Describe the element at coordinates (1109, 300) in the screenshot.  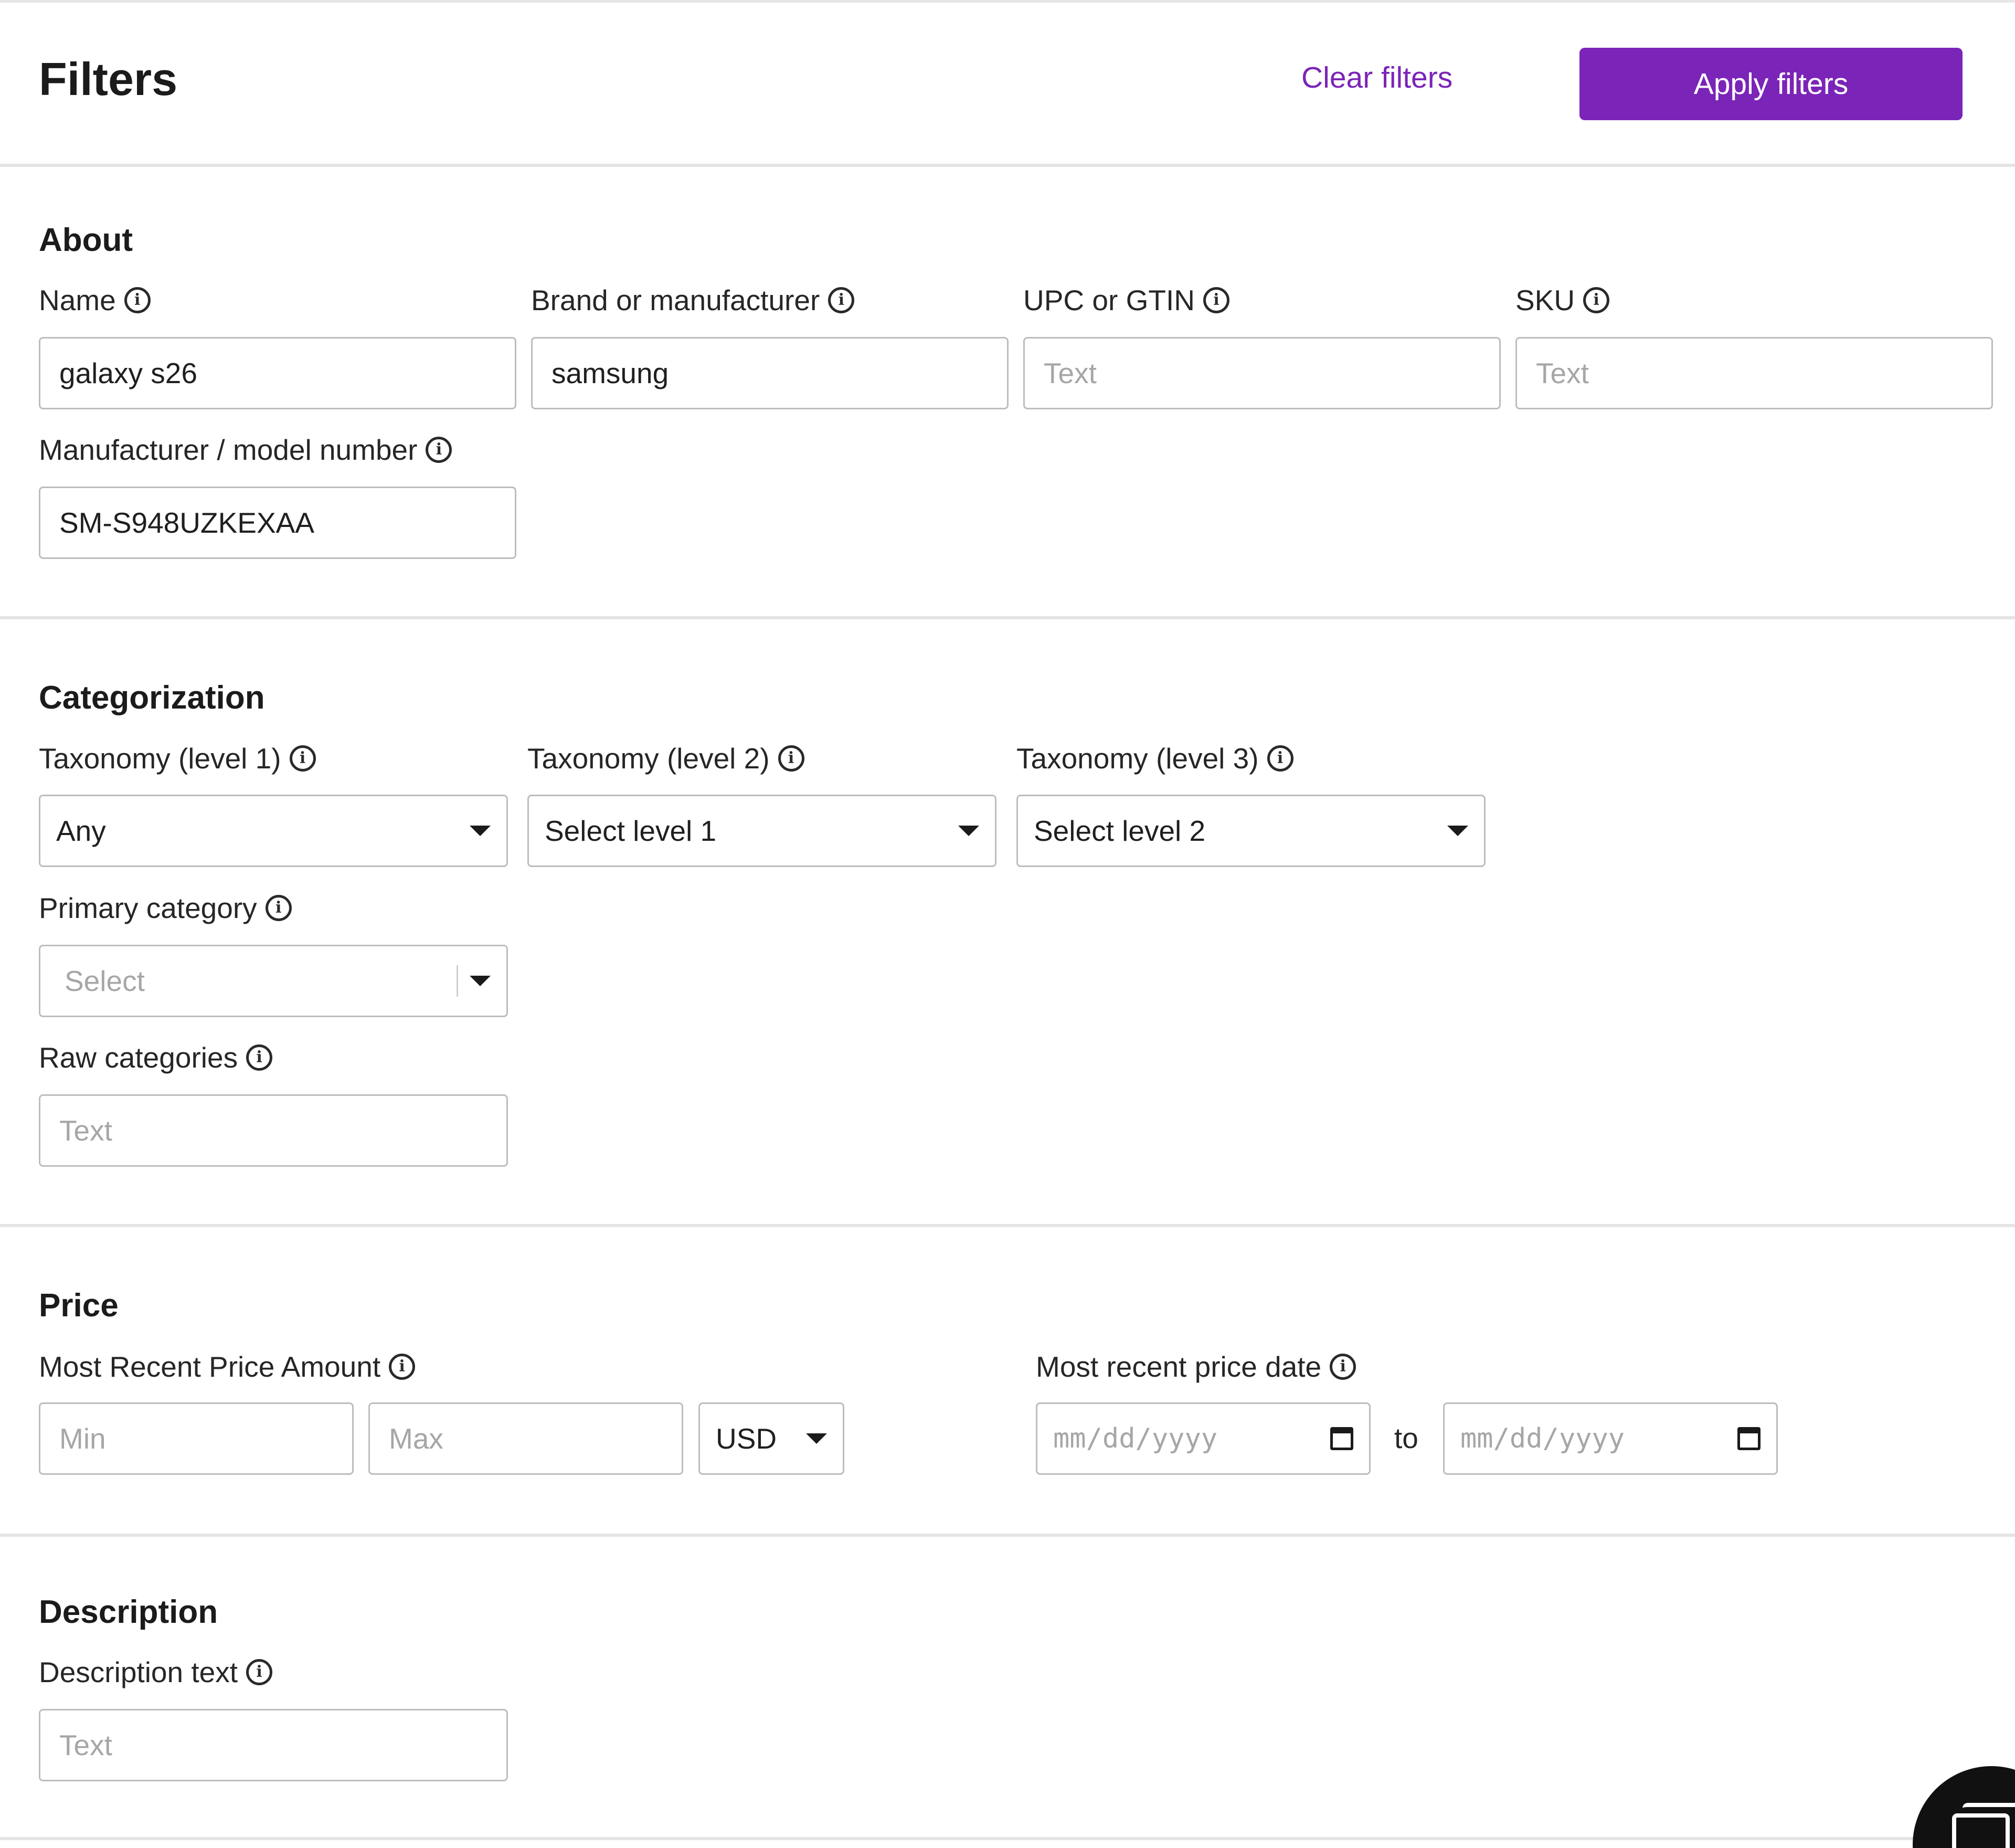
I see `upc-label-text: UPC or GTIN` at that location.